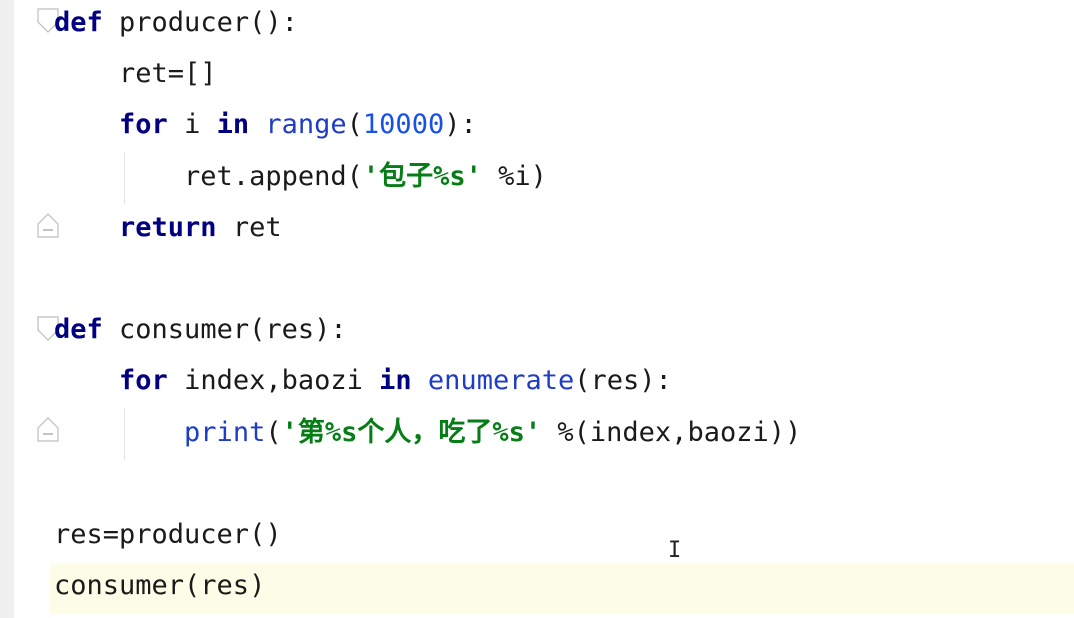 The image size is (1074, 618). Describe the element at coordinates (192, 125) in the screenshot. I see `code-token: i` at that location.